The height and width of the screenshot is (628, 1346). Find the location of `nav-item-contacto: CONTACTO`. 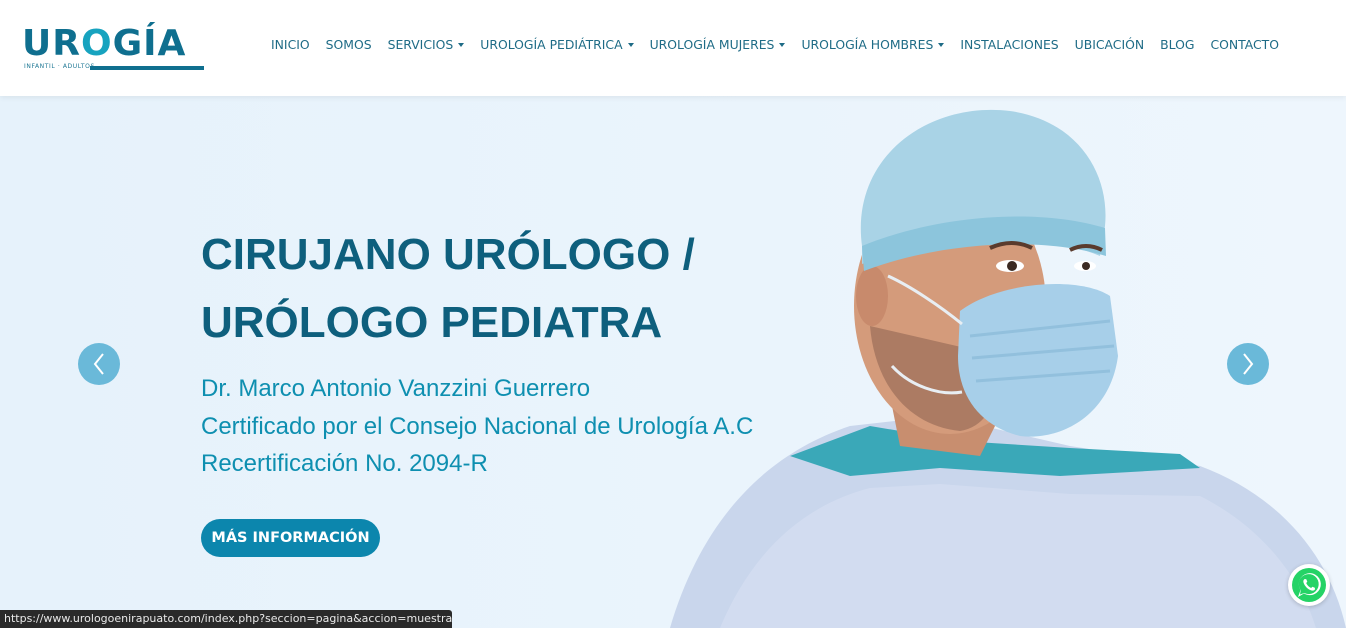

nav-item-contacto: CONTACTO is located at coordinates (1244, 45).